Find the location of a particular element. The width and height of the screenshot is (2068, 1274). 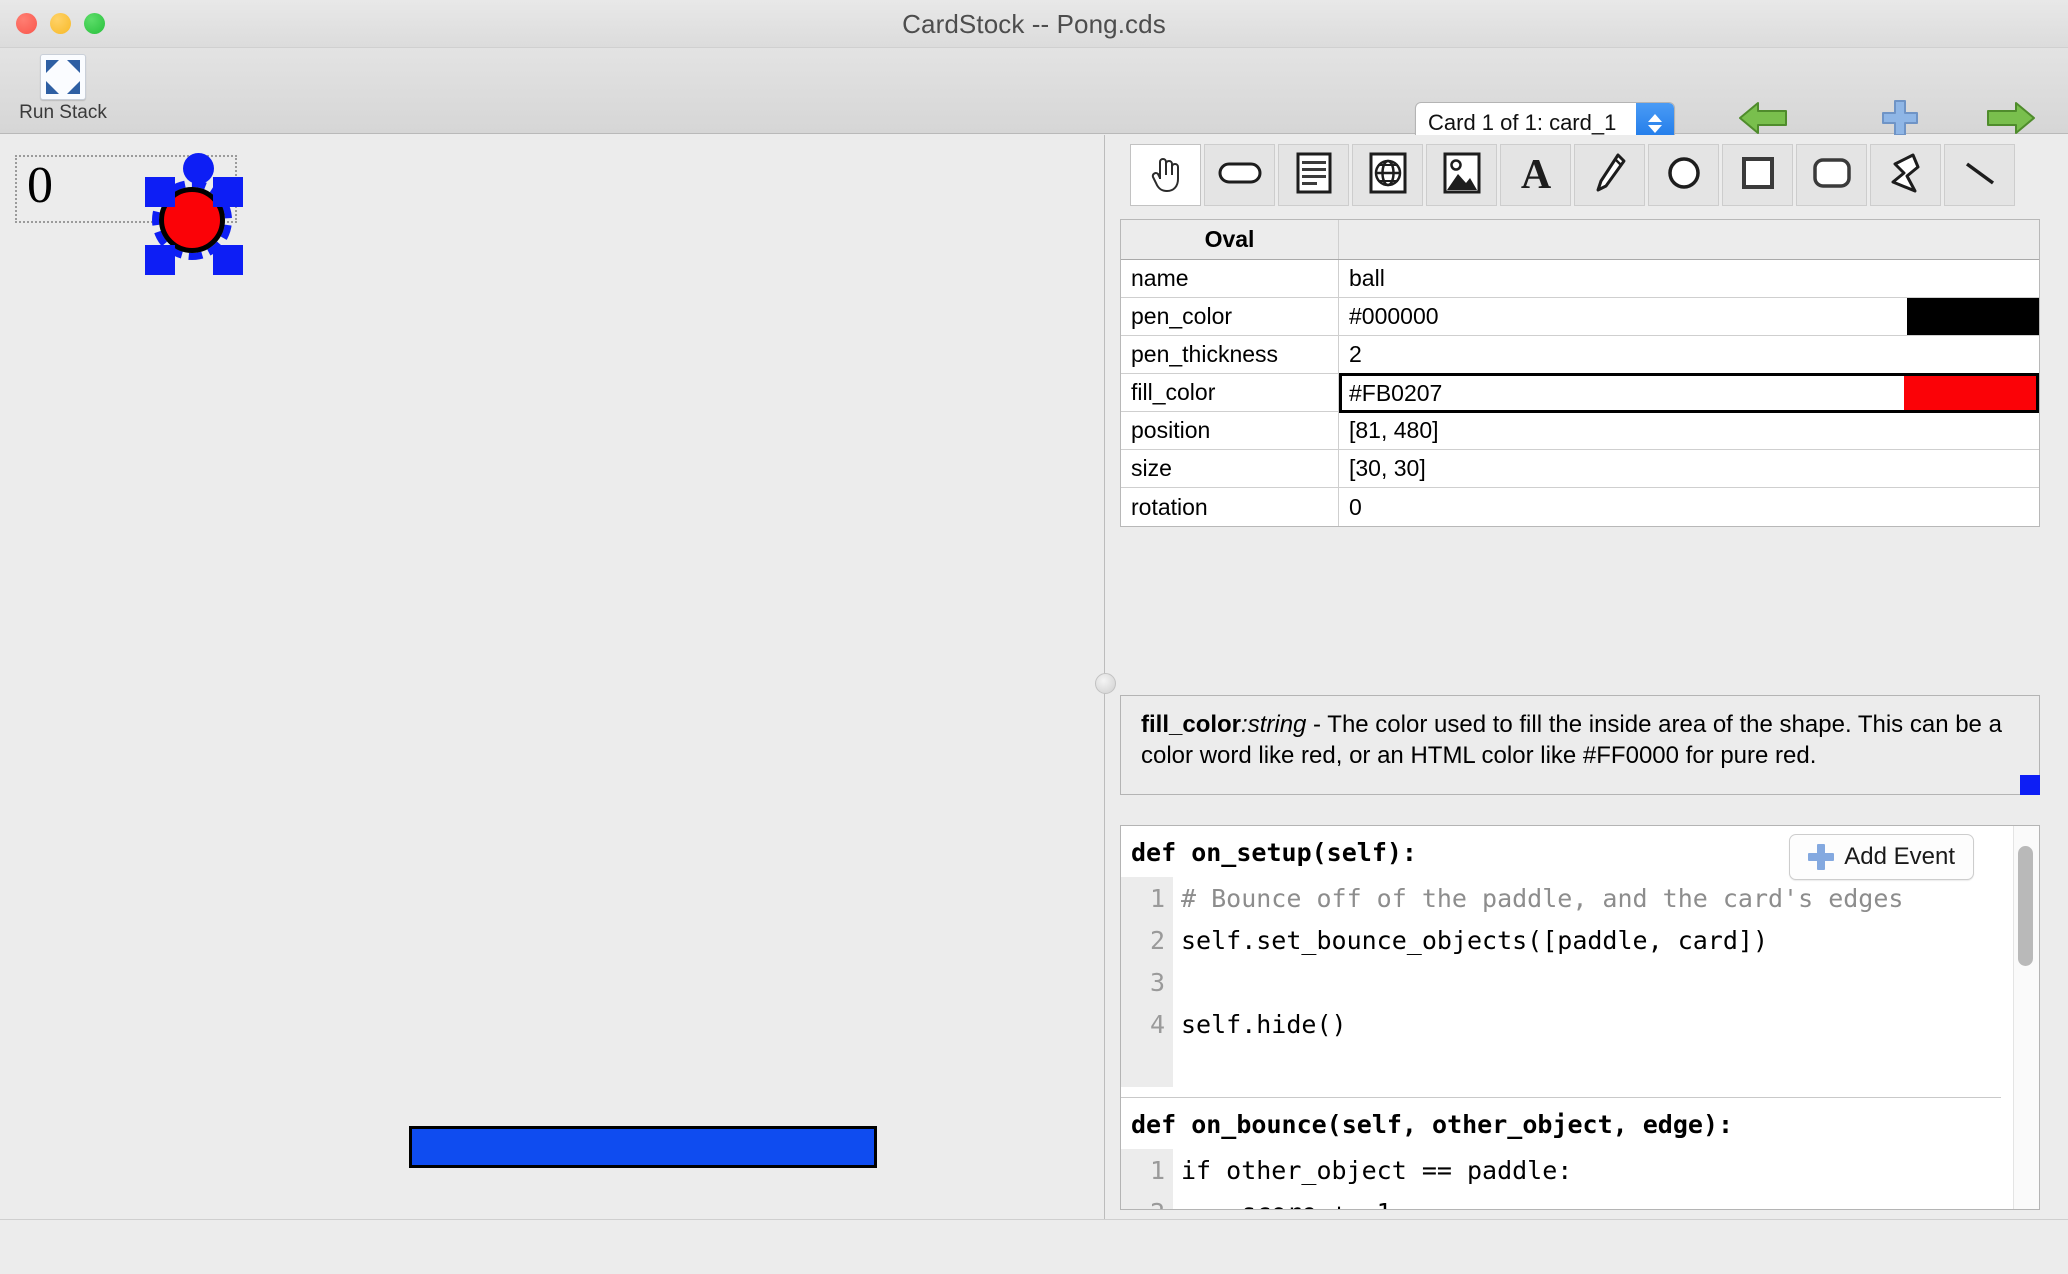

ball-shape-selection is located at coordinates (199, 214).